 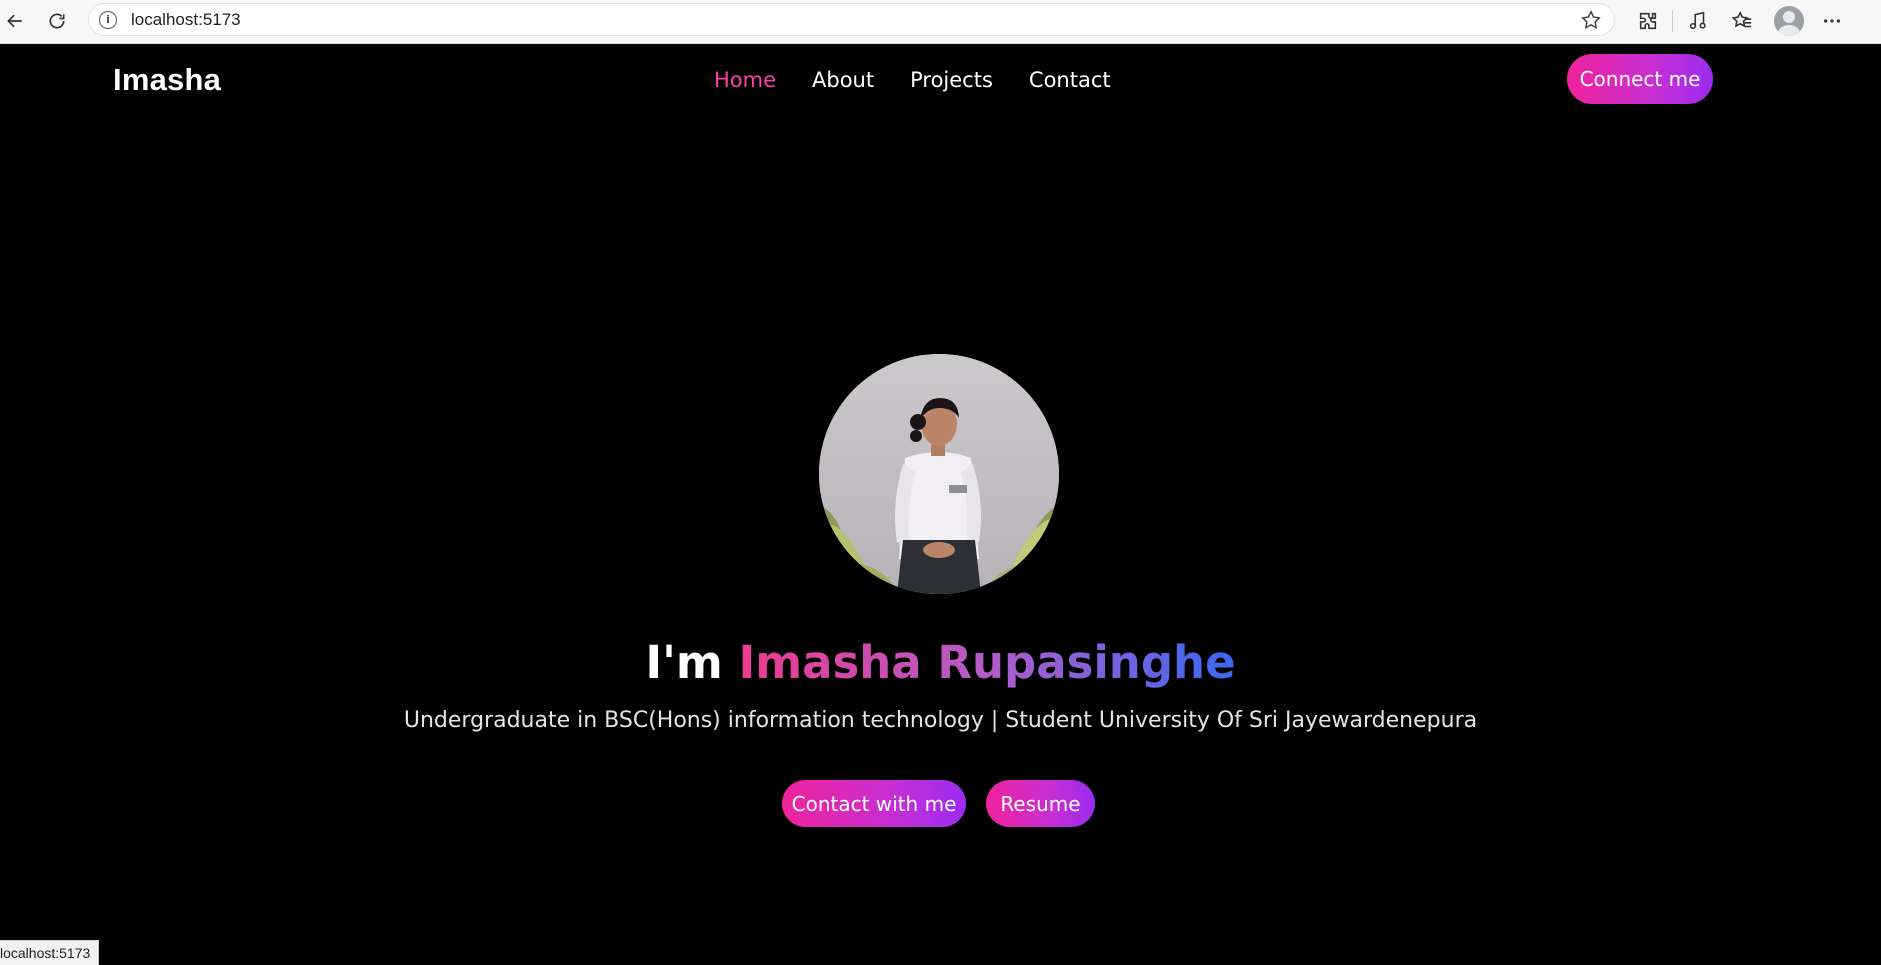 I want to click on browser-toolbar: i localhost:5173, so click(x=940, y=22).